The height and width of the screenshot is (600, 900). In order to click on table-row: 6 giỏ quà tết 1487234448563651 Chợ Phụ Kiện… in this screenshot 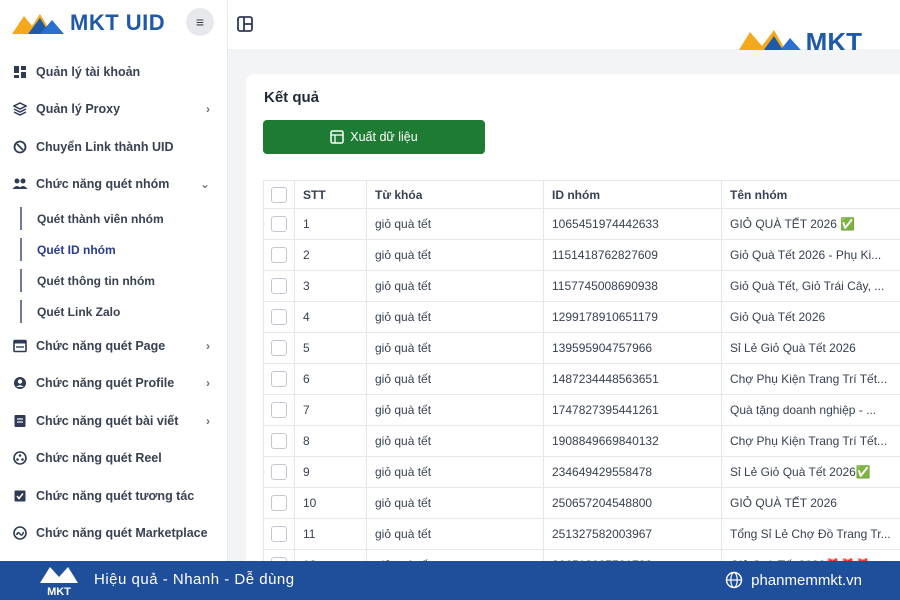, I will do `click(581, 379)`.